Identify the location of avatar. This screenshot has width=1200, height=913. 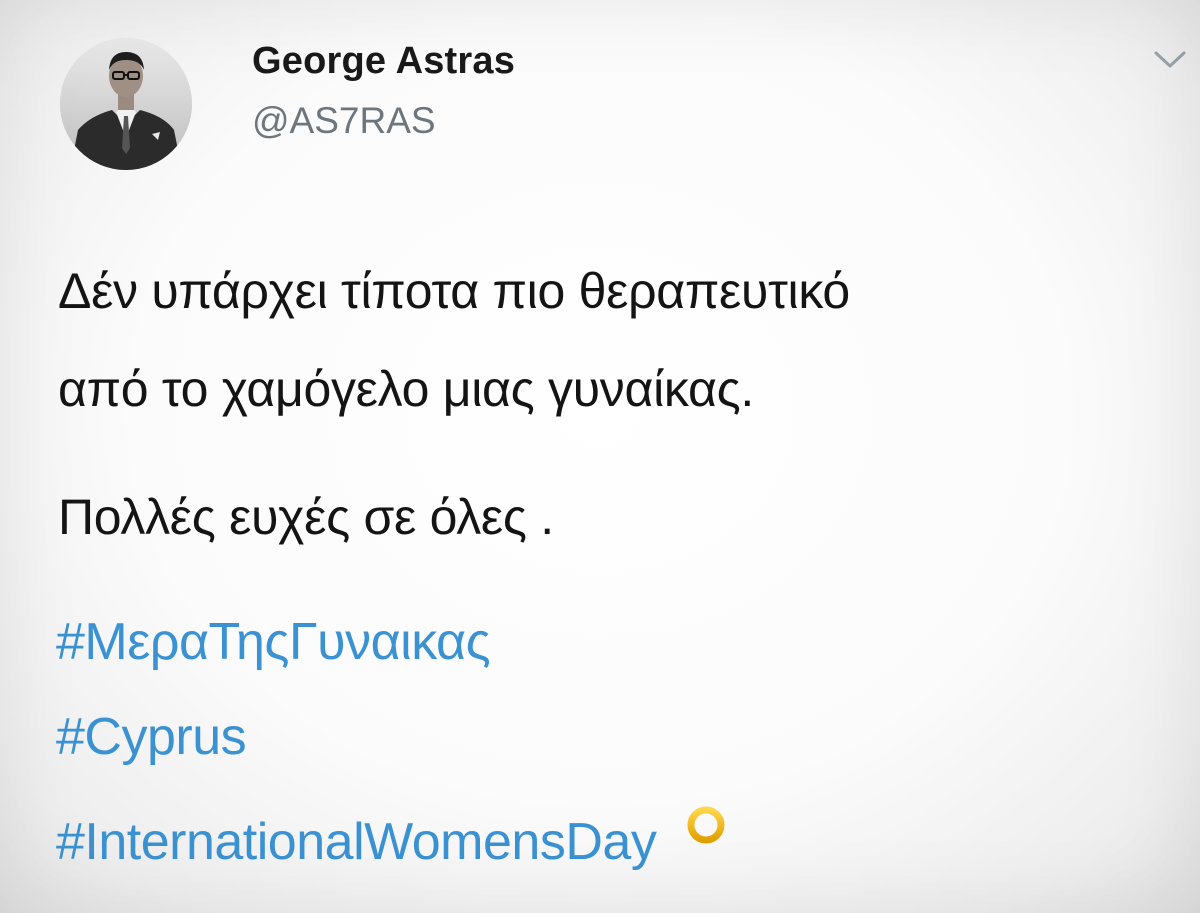
(126, 104).